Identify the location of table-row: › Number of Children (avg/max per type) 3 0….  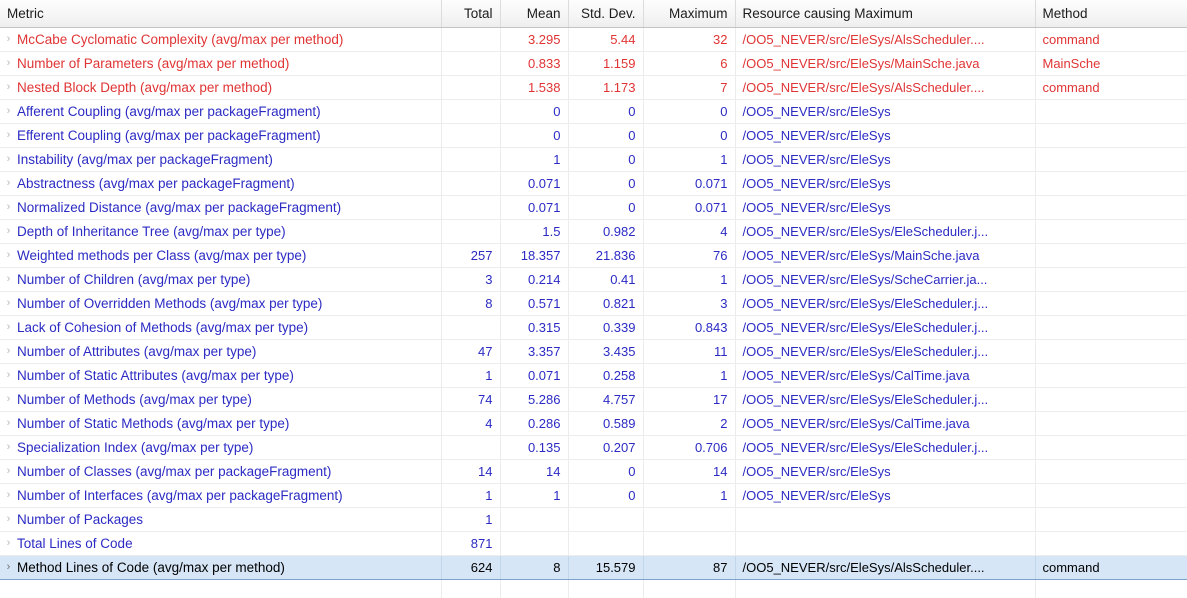
(593, 279).